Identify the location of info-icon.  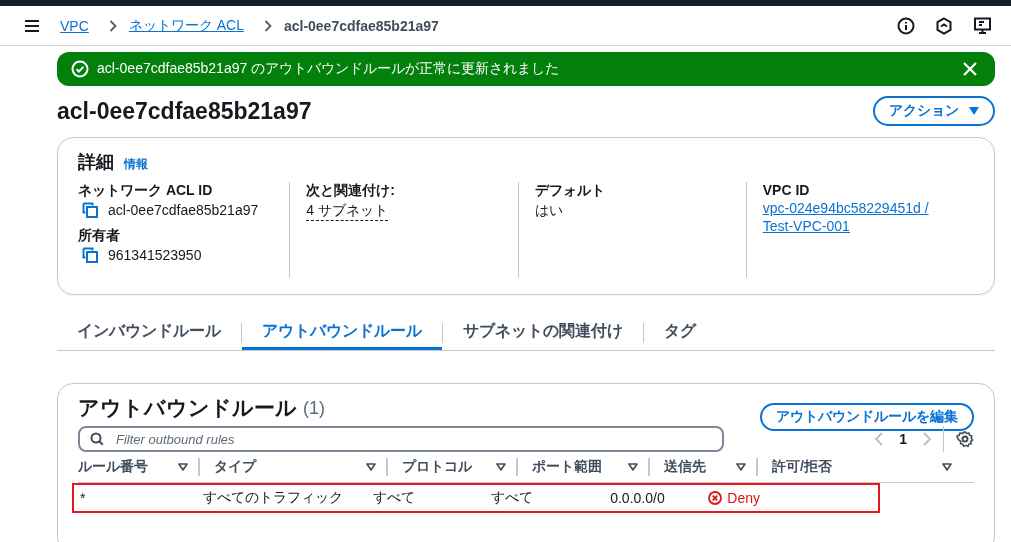
(906, 25).